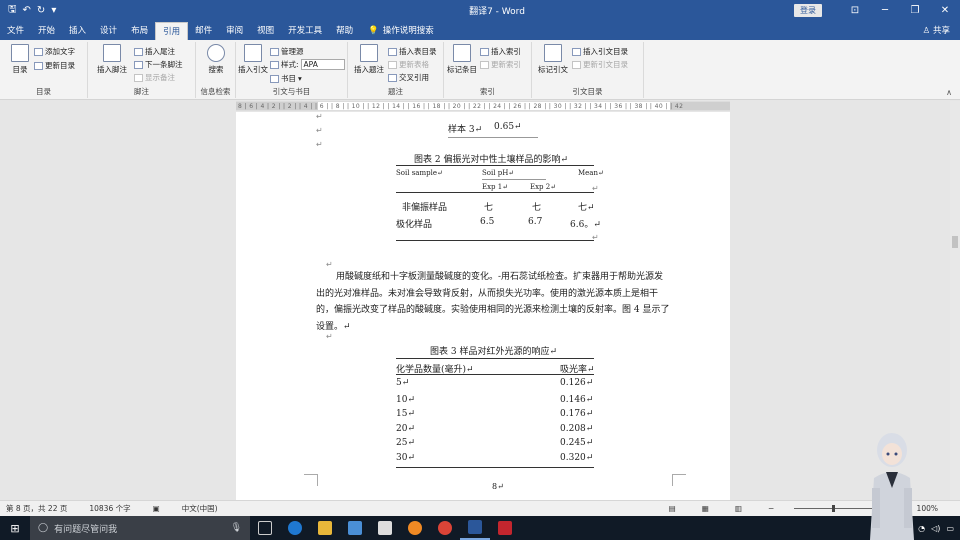 This screenshot has height=540, width=960. Describe the element at coordinates (408, 77) in the screenshot. I see `cross-reference-button: 交叉引用` at that location.